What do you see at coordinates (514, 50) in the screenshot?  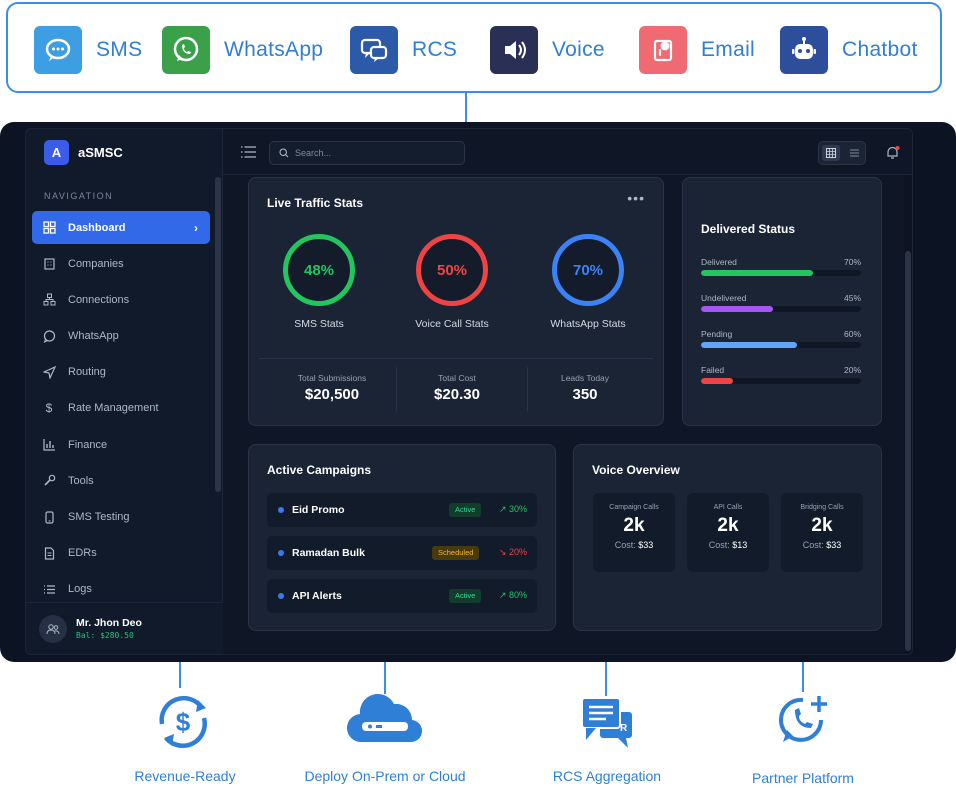 I see `speaker-icon` at bounding box center [514, 50].